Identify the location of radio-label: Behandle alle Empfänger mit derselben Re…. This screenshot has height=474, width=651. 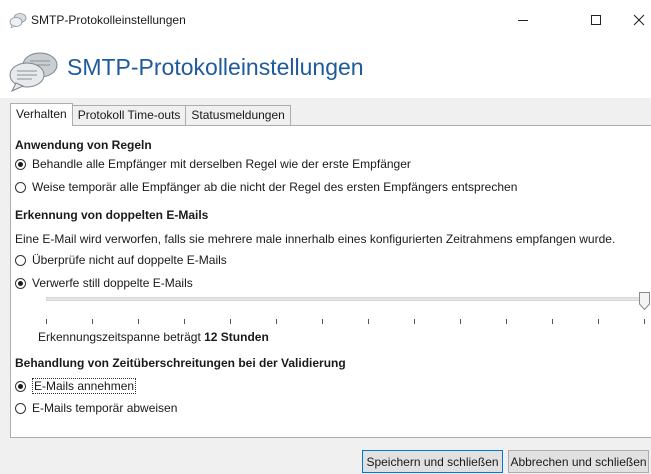
(221, 164).